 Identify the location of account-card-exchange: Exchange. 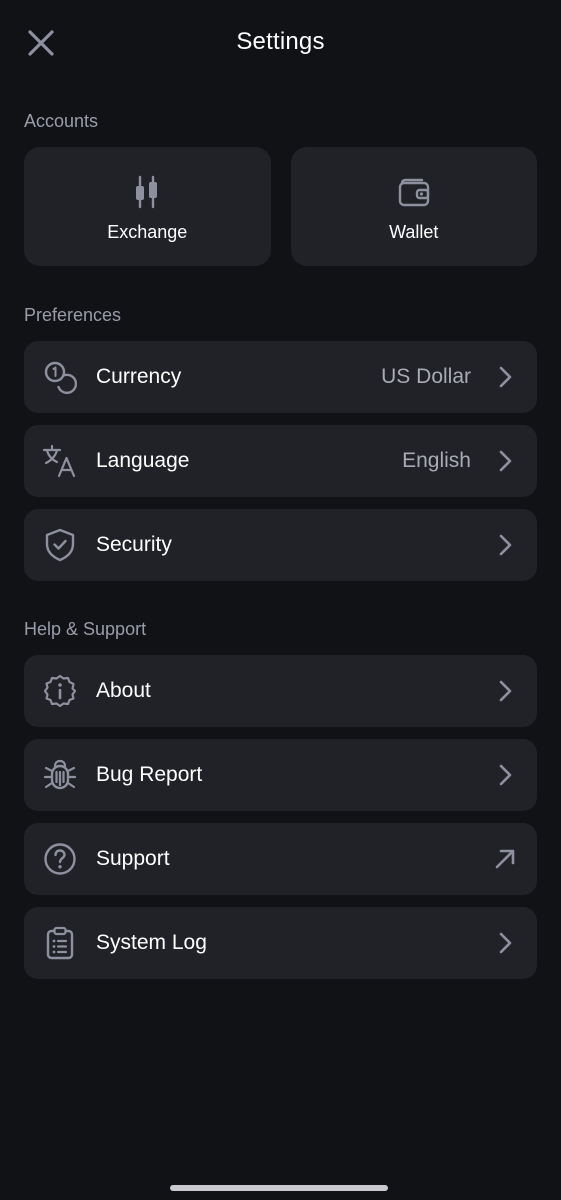
(147, 206).